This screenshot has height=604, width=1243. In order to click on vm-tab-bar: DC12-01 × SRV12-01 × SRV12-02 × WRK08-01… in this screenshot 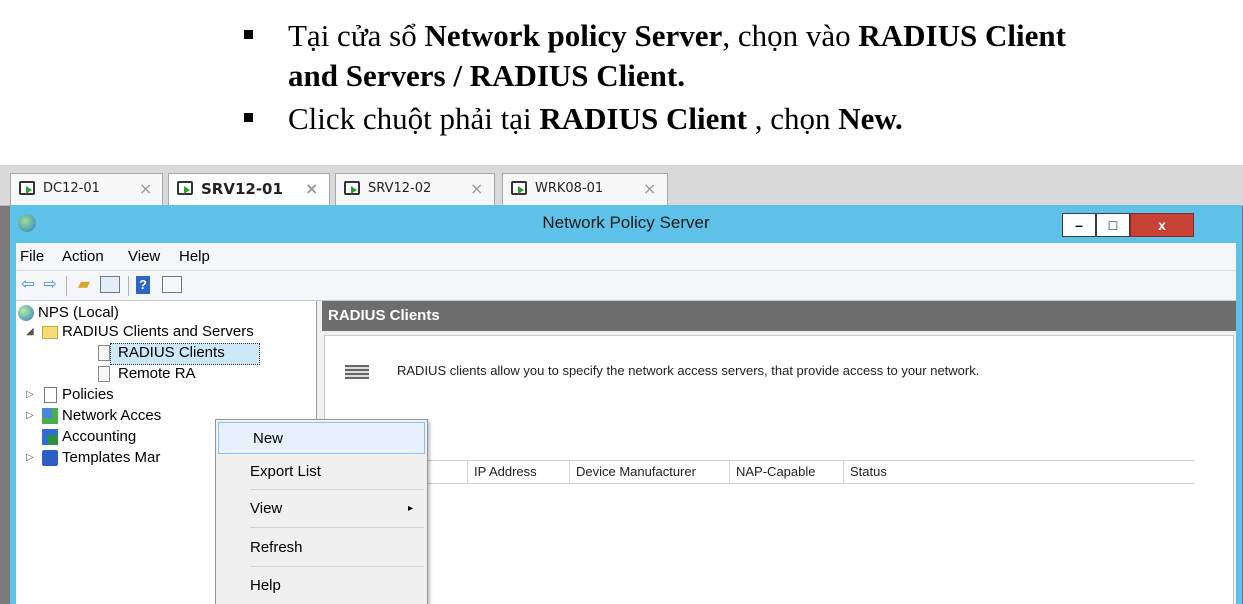, I will do `click(621, 185)`.